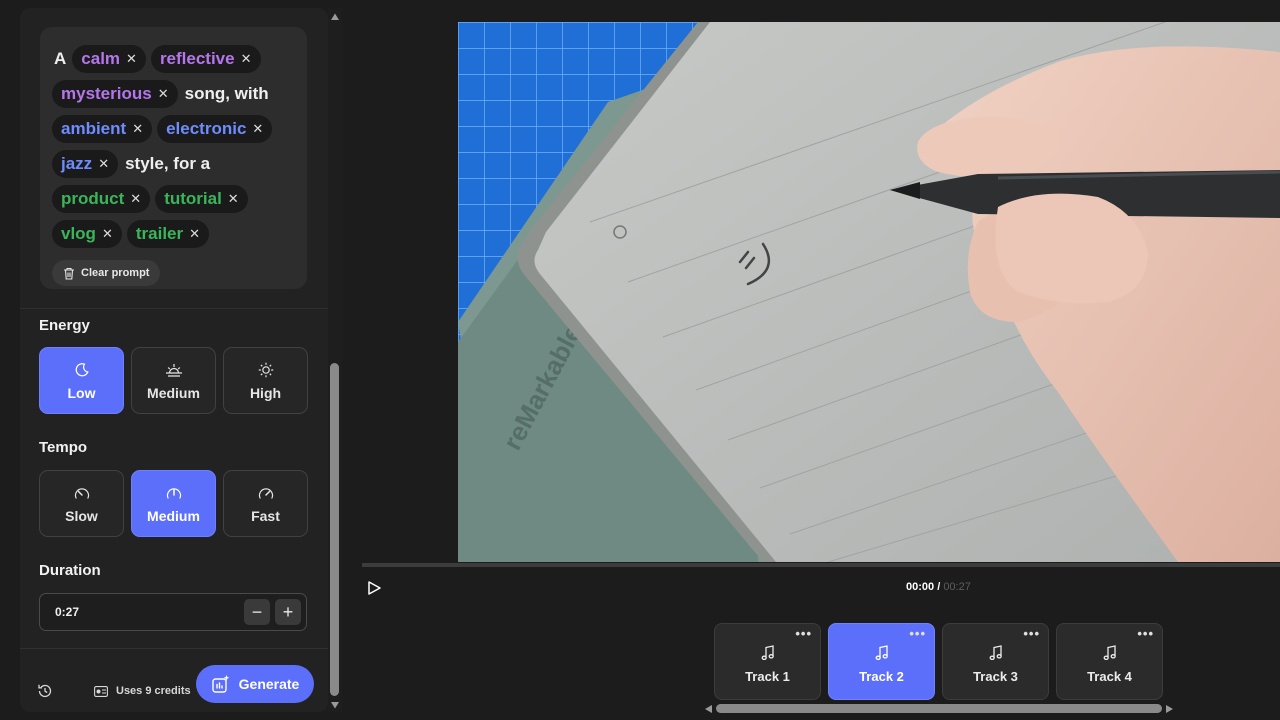 This screenshot has height=720, width=1280. I want to click on time-display: 00:00 / 00:27, so click(938, 587).